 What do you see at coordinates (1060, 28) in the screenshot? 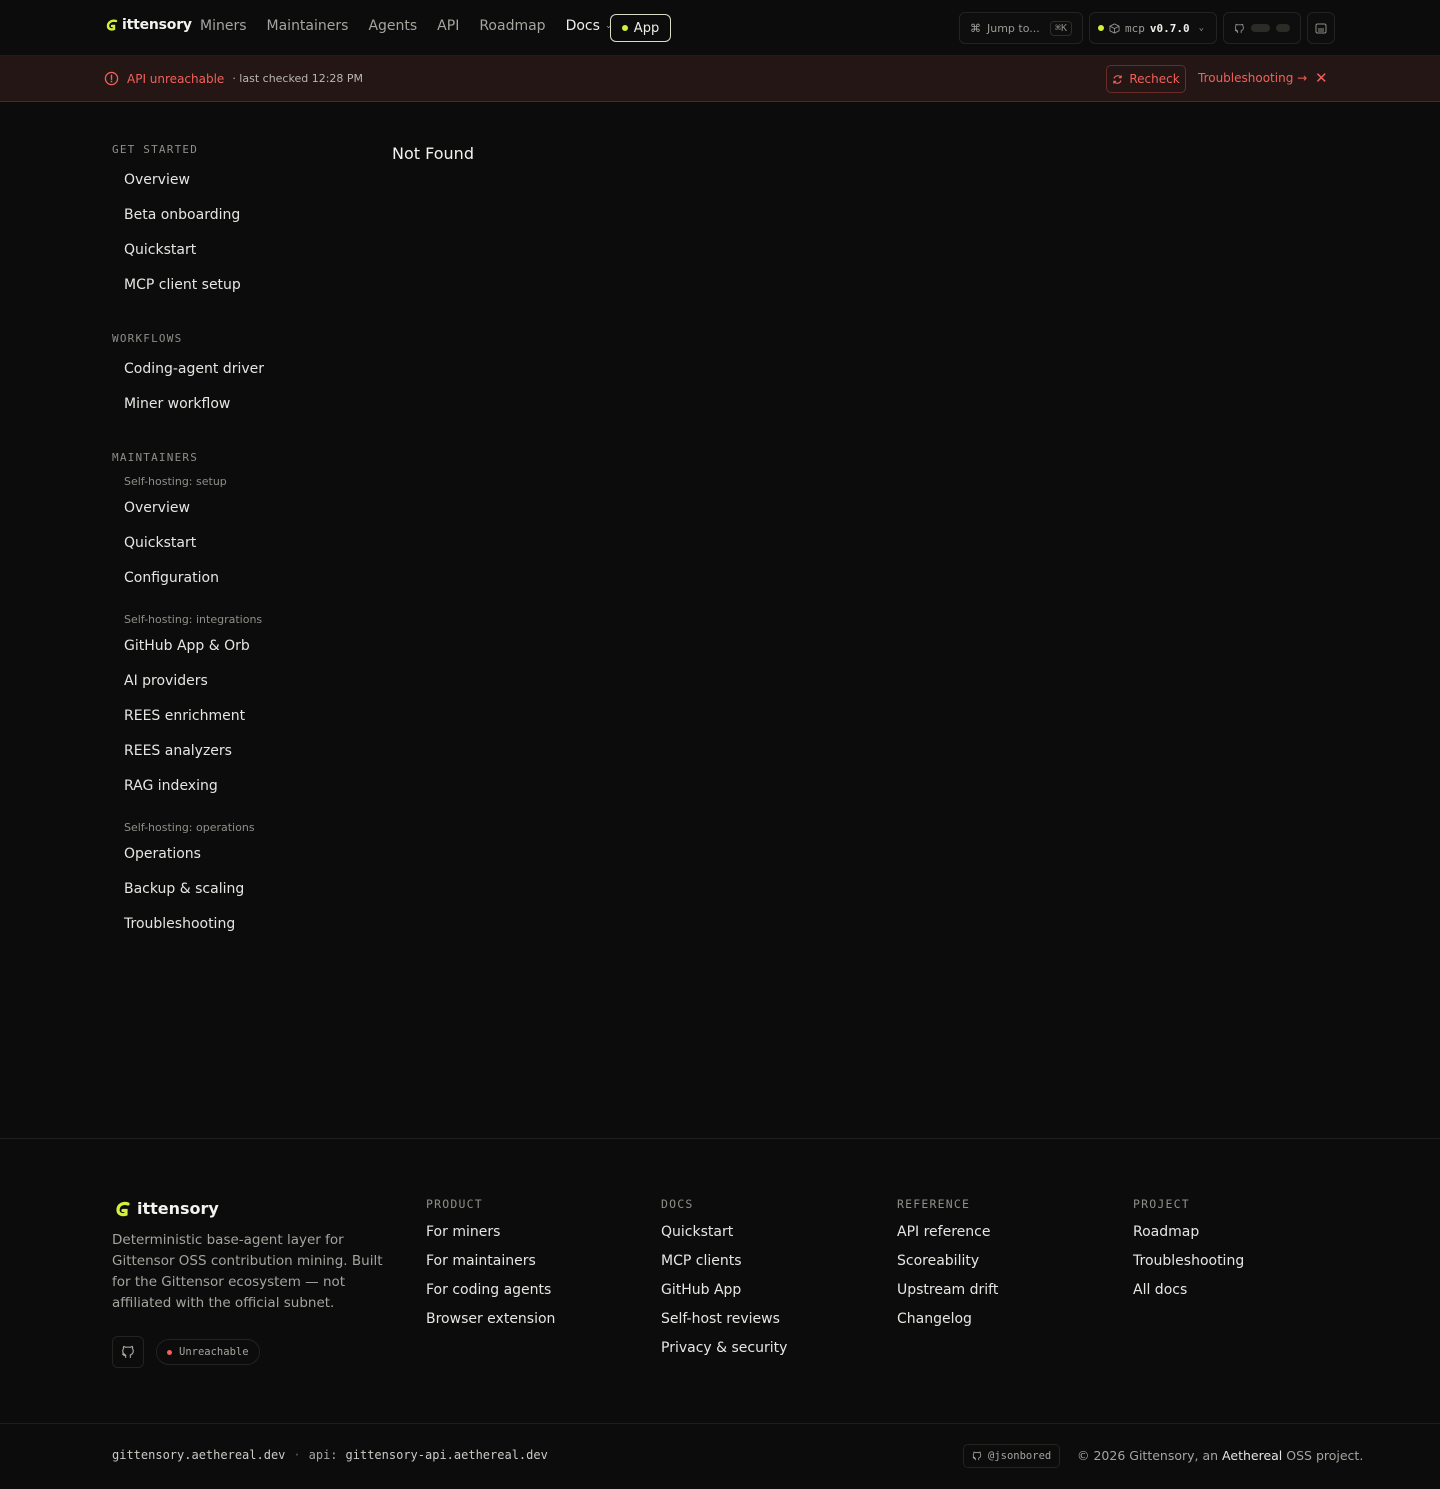
I see `jump-shortcut: ⌘K` at bounding box center [1060, 28].